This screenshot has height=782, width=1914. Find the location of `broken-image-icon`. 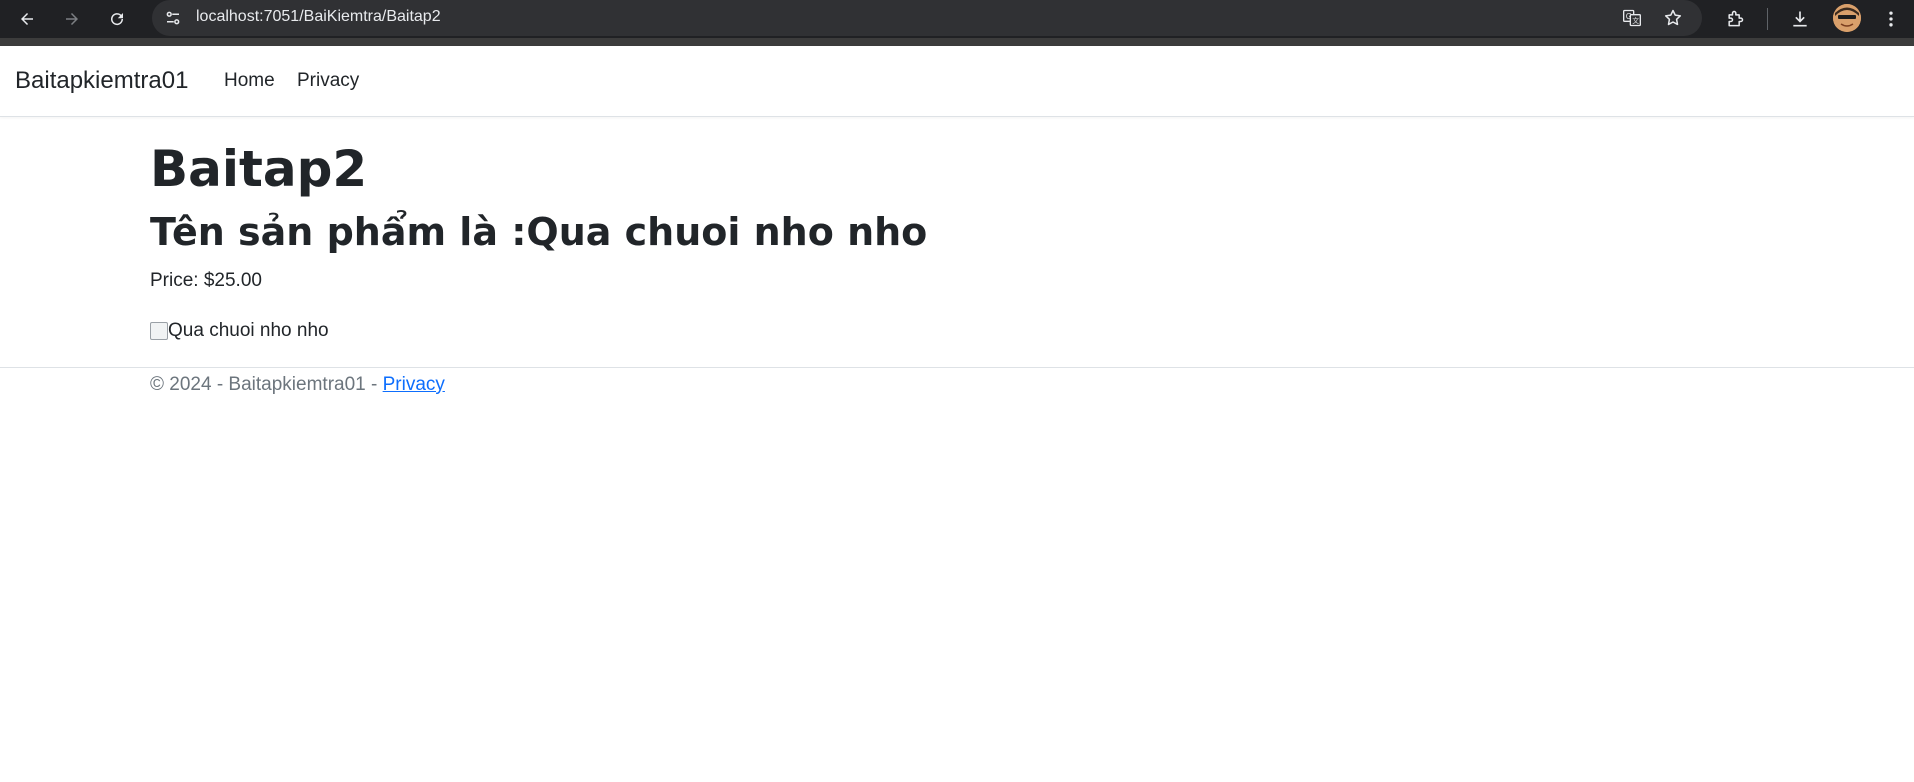

broken-image-icon is located at coordinates (159, 331).